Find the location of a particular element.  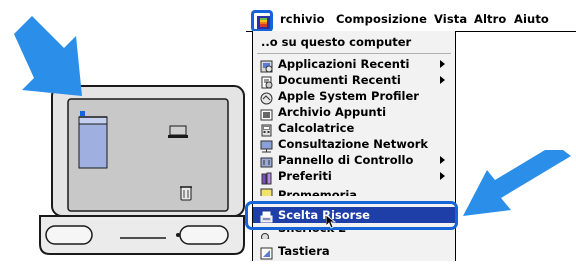

menu-item-label: Applicazioni Recenti is located at coordinates (344, 64).